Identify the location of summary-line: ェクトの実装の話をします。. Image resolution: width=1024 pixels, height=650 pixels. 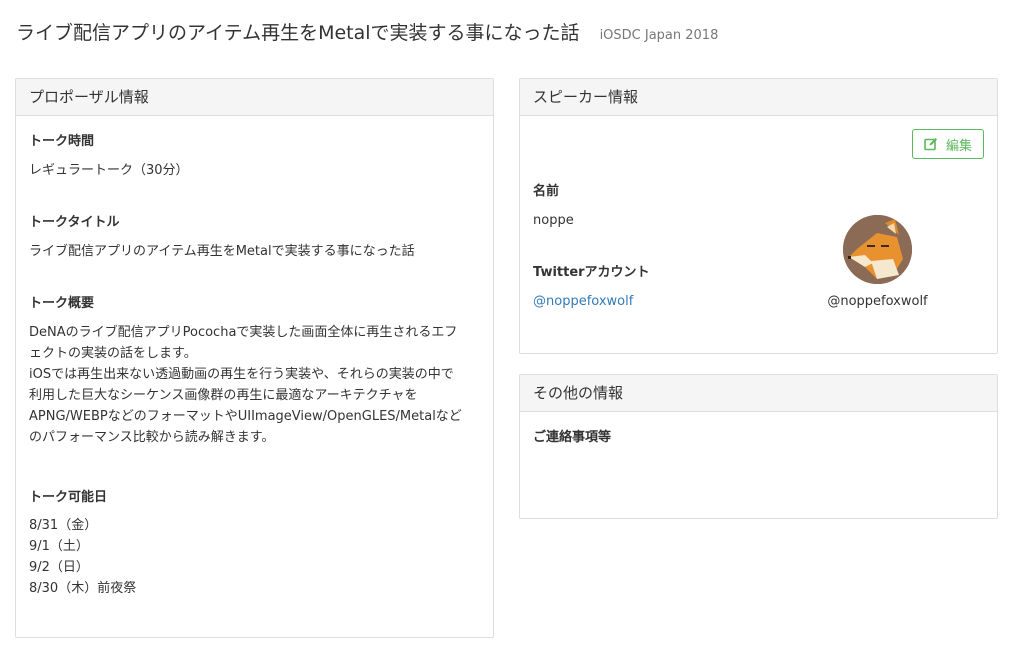
(113, 353).